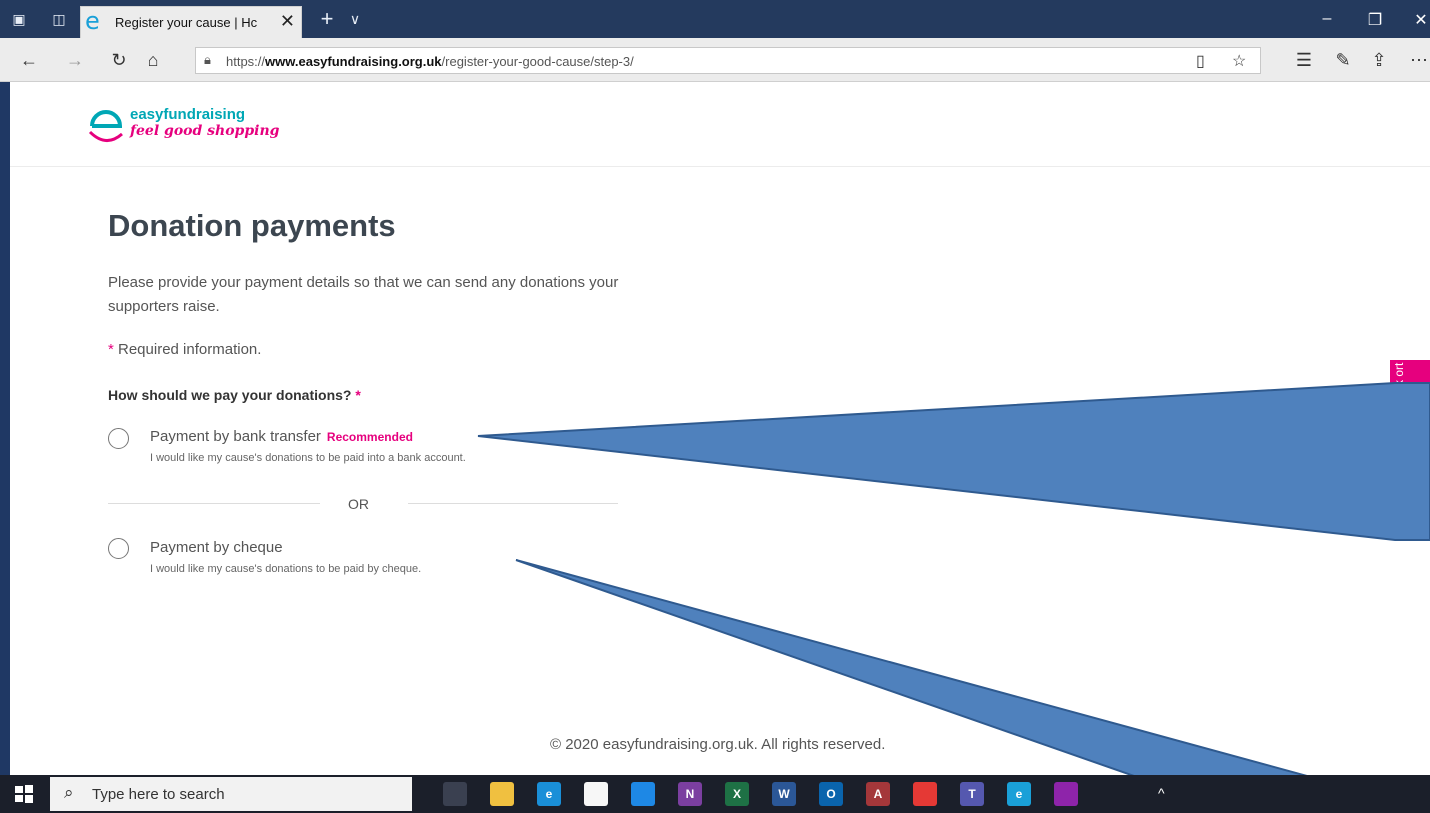  What do you see at coordinates (158, 794) in the screenshot?
I see `search-placeholder: Type here to search` at bounding box center [158, 794].